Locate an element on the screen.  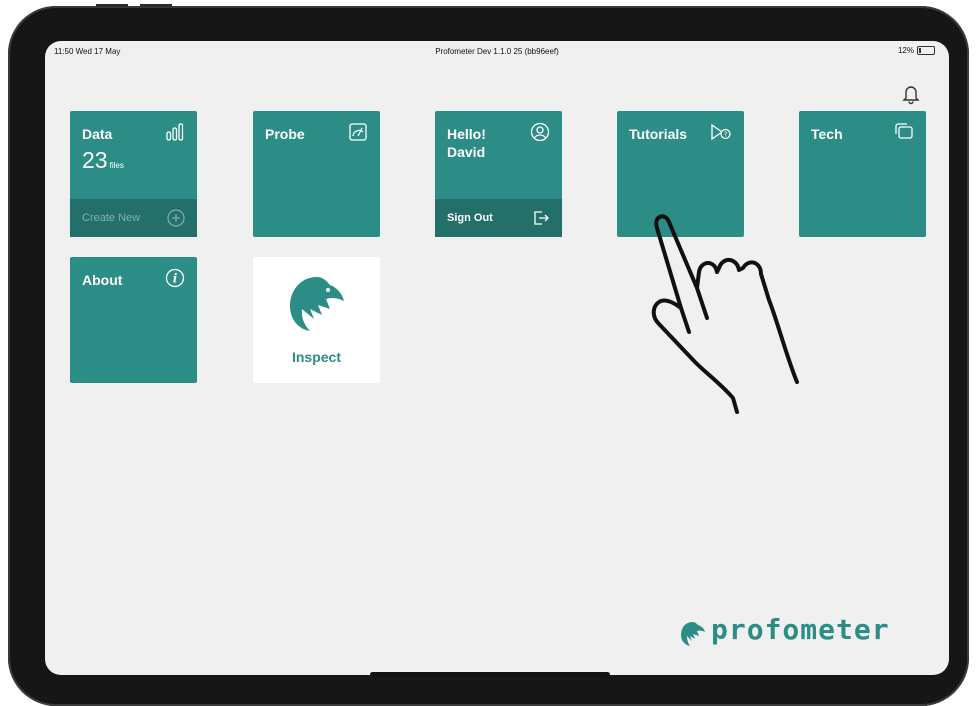
tile-tech: Tech is located at coordinates (862, 174).